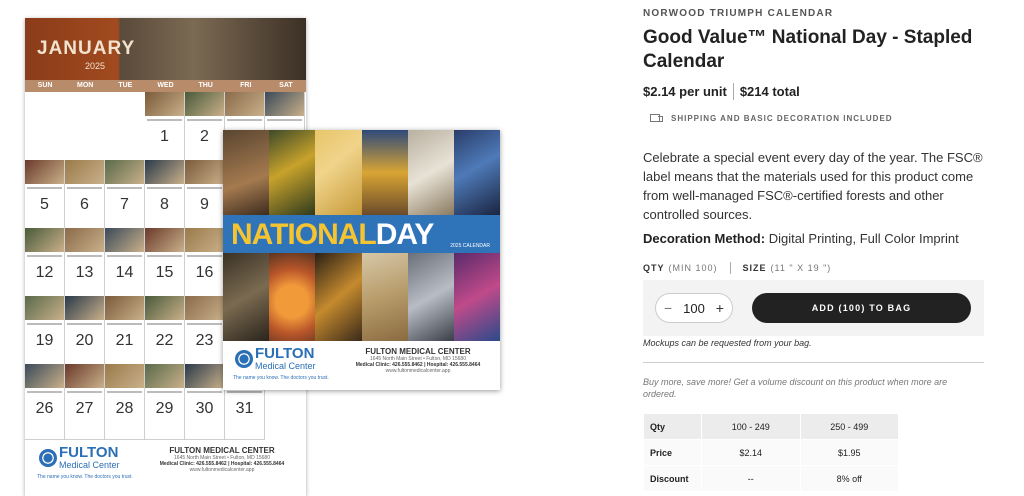 The height and width of the screenshot is (496, 1024). I want to click on row-label: Price, so click(672, 452).